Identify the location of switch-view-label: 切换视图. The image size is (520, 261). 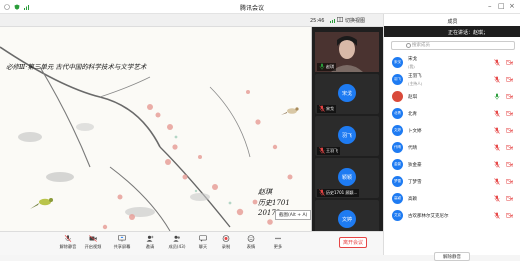
(355, 21).